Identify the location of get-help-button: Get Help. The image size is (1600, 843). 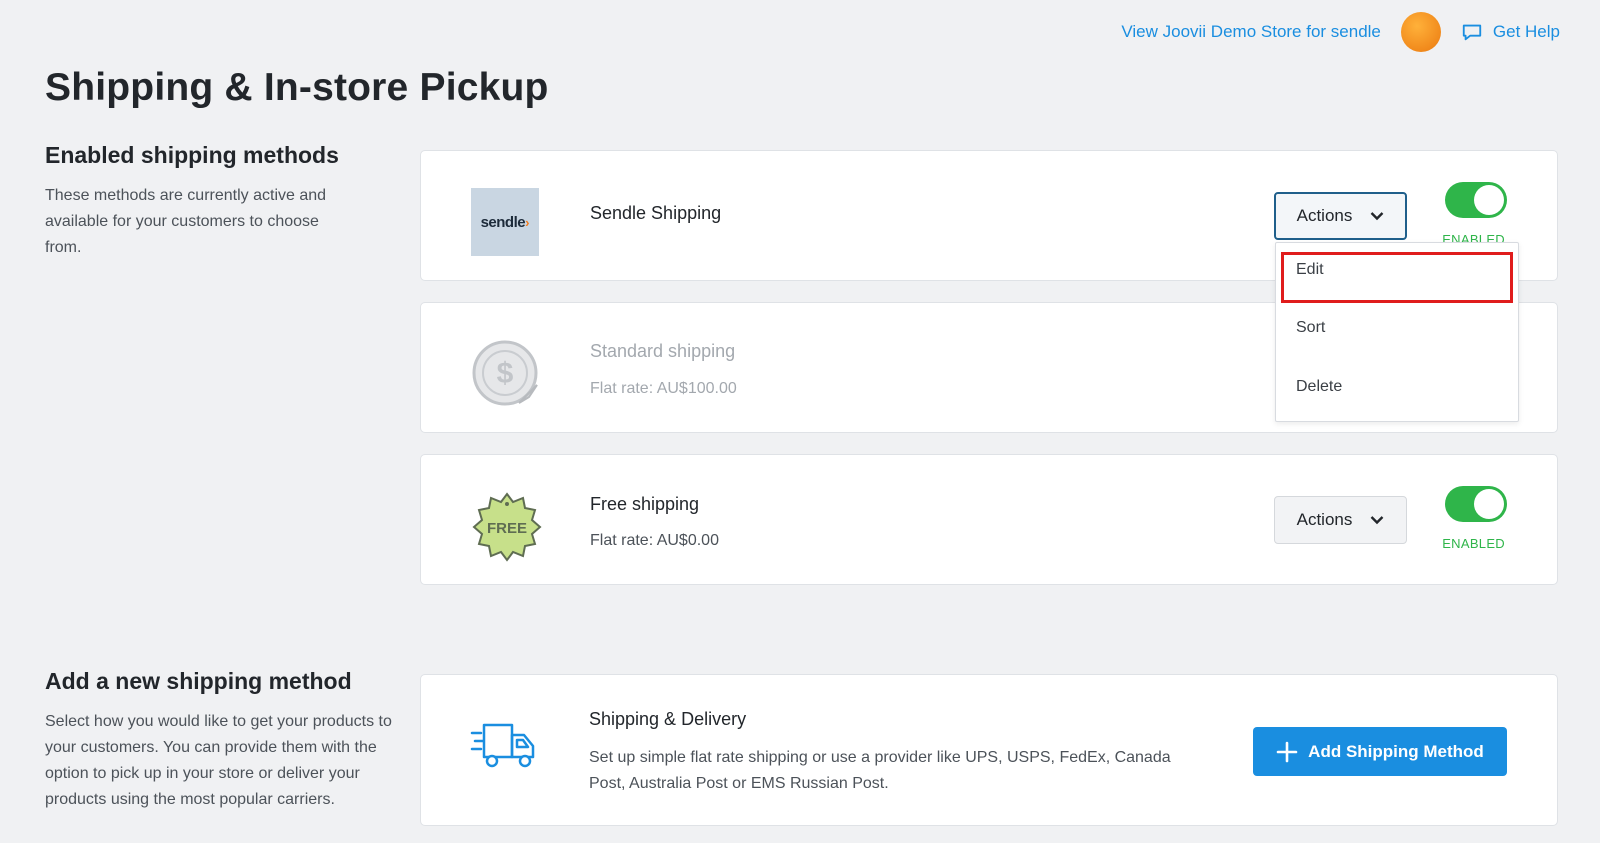
(1510, 32).